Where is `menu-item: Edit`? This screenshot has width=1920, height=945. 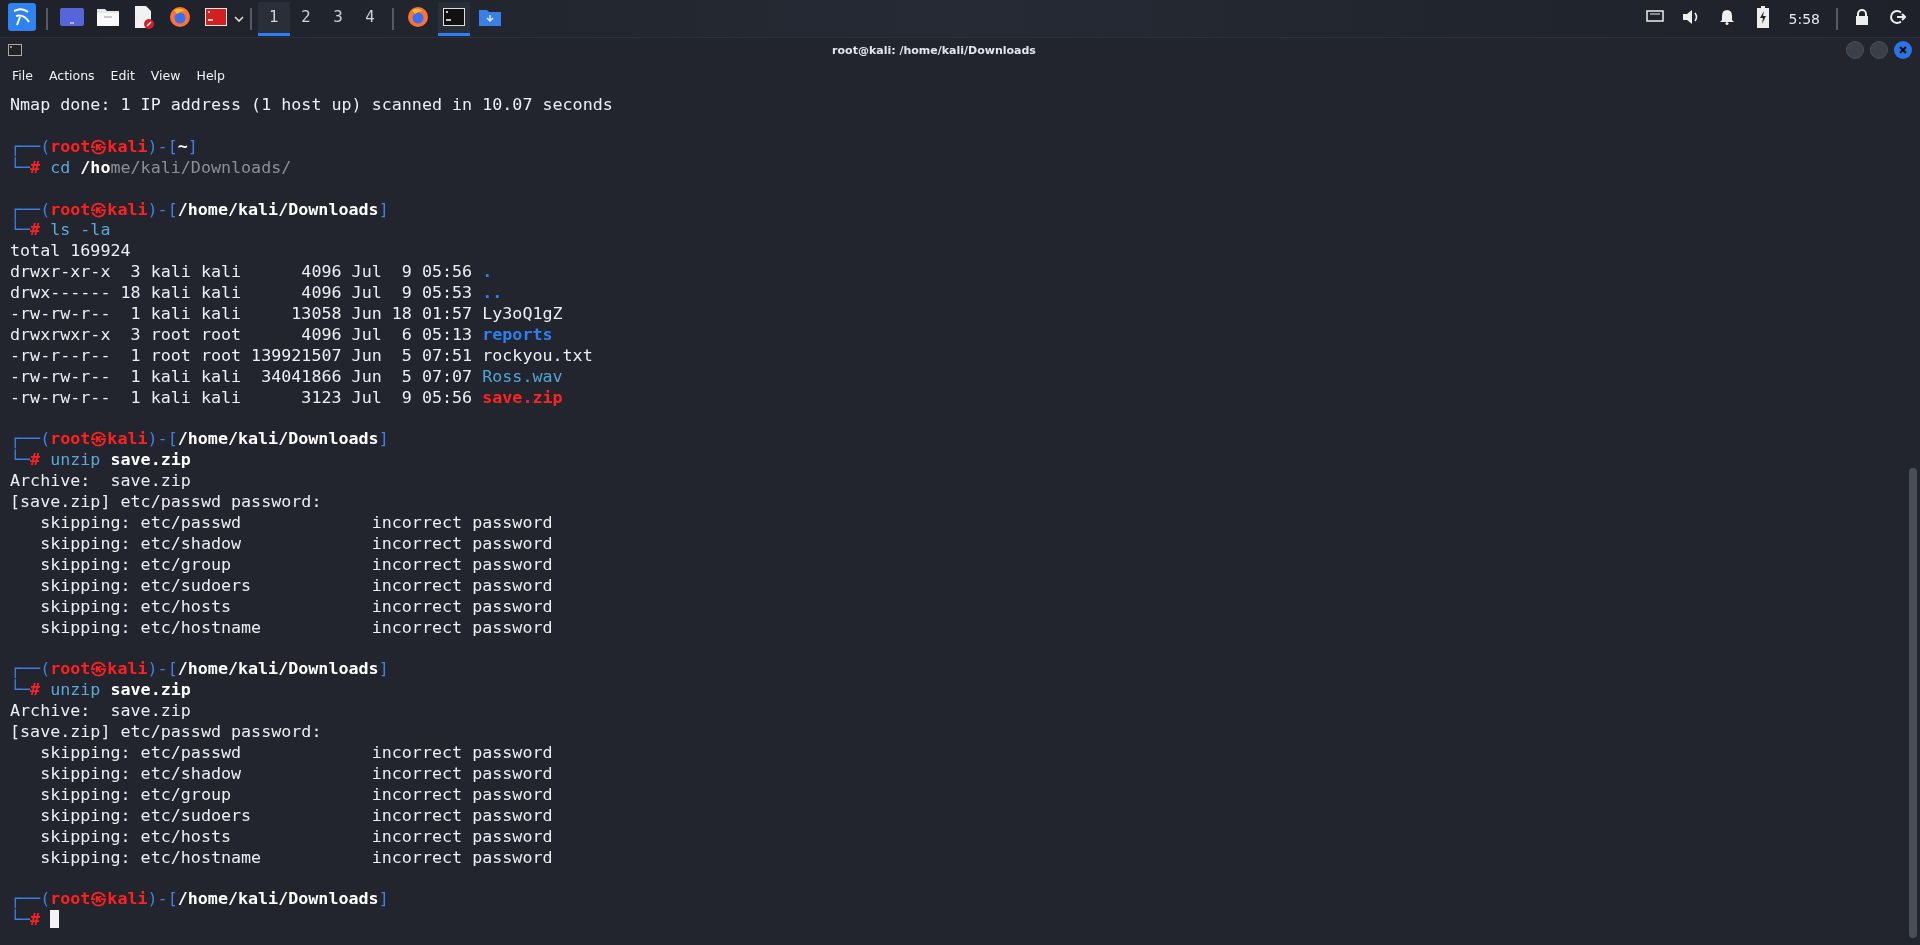
menu-item: Edit is located at coordinates (122, 75).